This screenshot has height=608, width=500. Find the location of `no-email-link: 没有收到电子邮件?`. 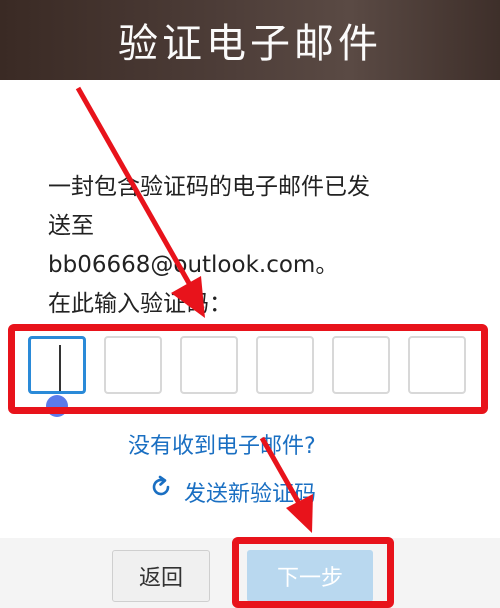

no-email-link: 没有收到电子邮件? is located at coordinates (222, 444).